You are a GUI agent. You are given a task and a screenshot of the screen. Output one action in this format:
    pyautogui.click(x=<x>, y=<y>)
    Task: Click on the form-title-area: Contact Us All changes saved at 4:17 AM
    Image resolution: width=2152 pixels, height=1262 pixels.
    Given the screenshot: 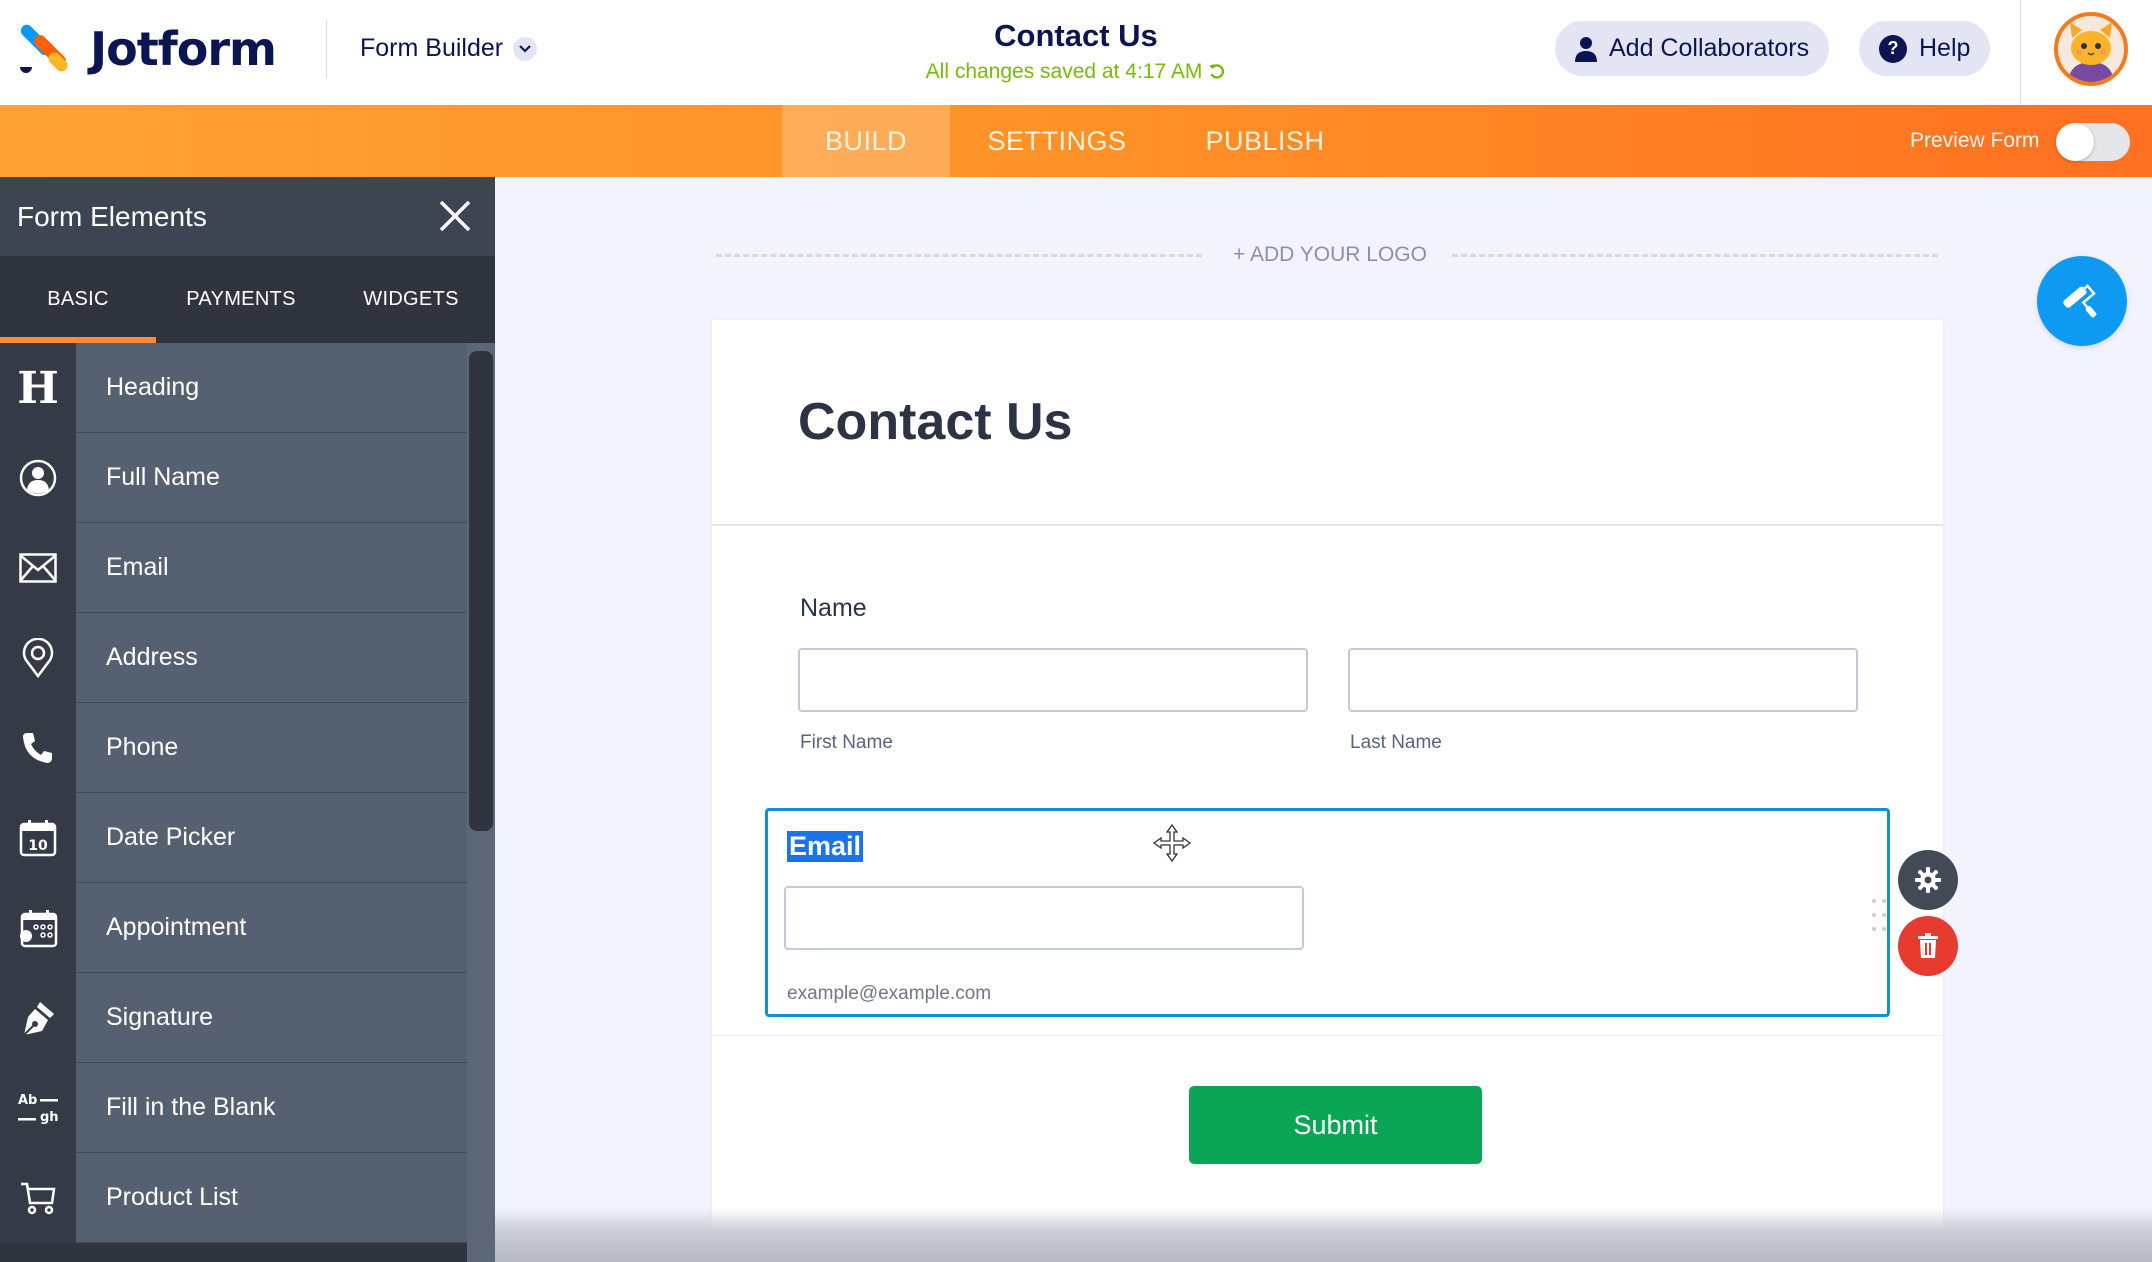 What is the action you would take?
    pyautogui.click(x=1076, y=51)
    